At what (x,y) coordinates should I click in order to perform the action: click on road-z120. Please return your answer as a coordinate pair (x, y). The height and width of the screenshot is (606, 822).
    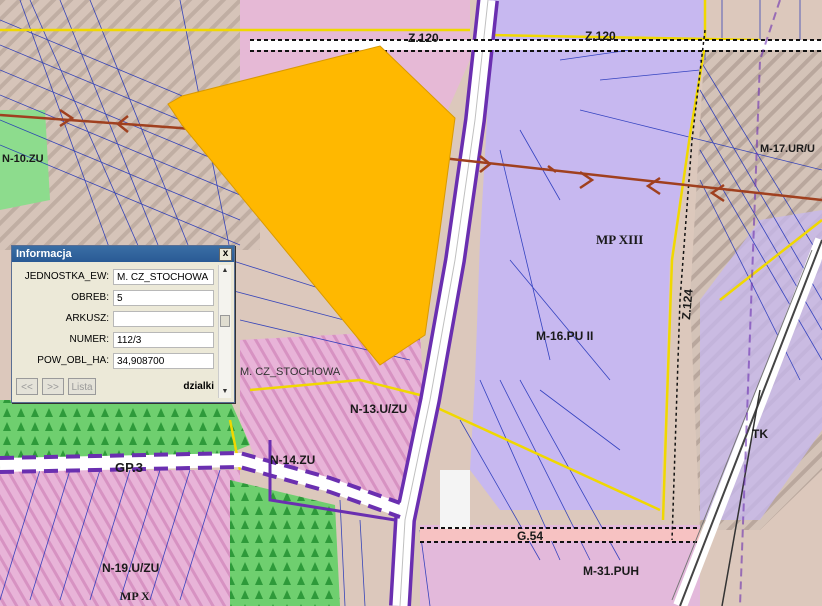
    Looking at the image, I should click on (536, 45).